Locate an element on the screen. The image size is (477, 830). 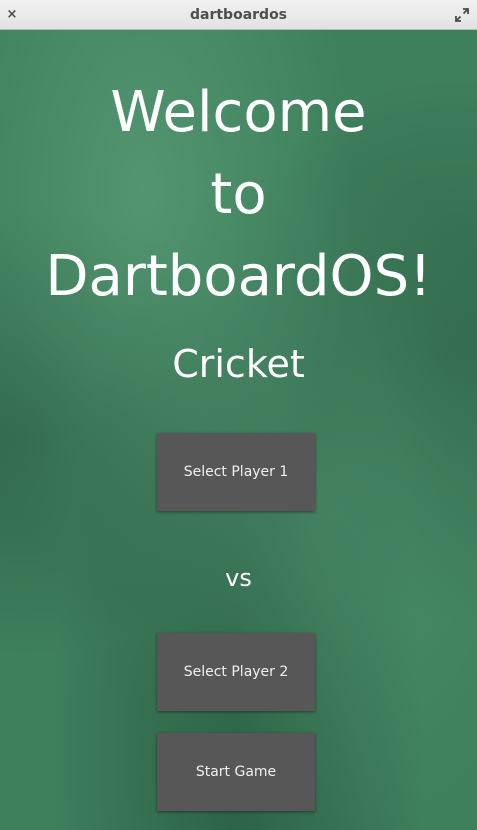
title-bar: × dartboardos is located at coordinates (238, 15).